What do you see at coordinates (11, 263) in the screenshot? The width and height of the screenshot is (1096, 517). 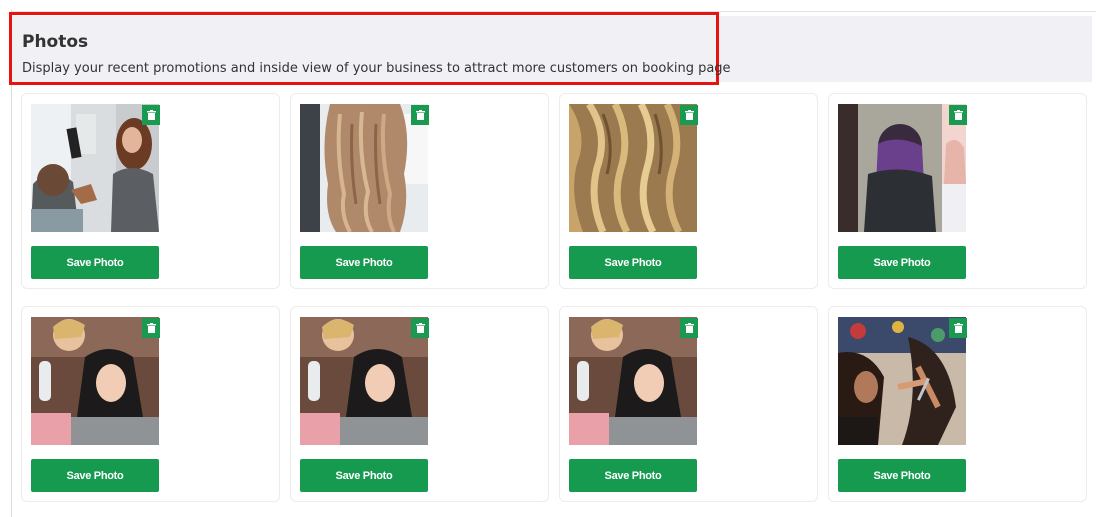 I see `page-border-left` at bounding box center [11, 263].